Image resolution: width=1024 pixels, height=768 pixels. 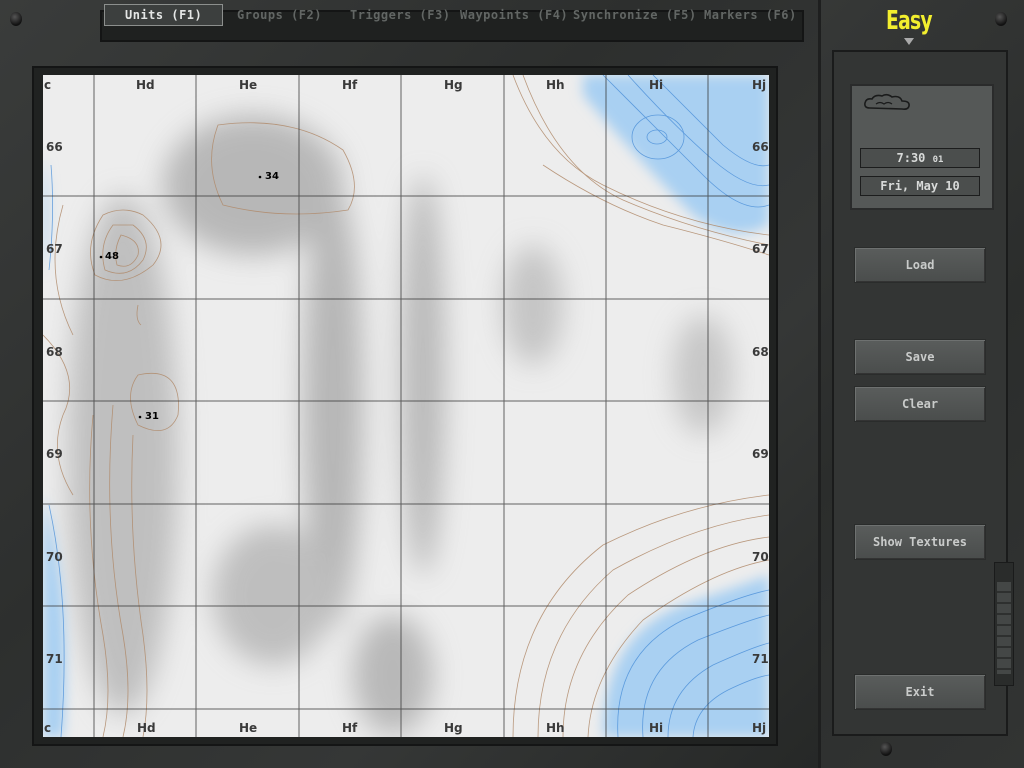 What do you see at coordinates (909, 41) in the screenshot?
I see `chevron-down-icon` at bounding box center [909, 41].